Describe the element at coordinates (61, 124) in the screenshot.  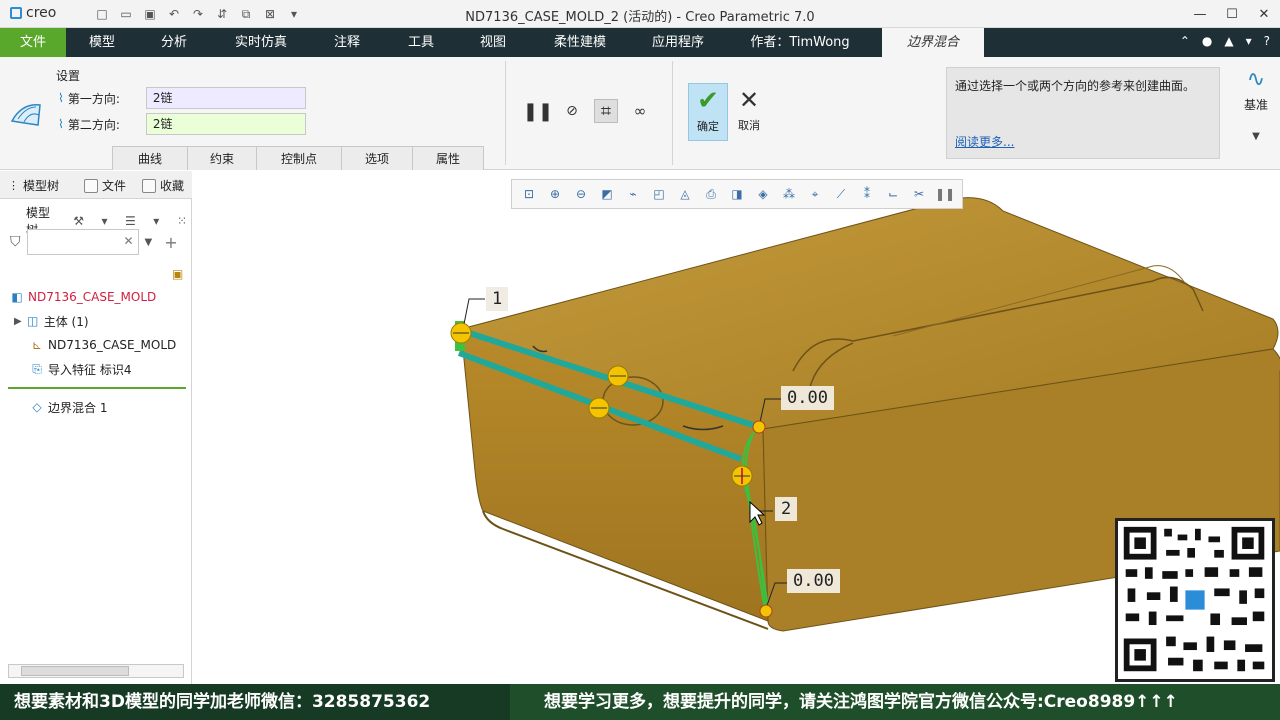
I see `second-direction-icon: ⌇` at that location.